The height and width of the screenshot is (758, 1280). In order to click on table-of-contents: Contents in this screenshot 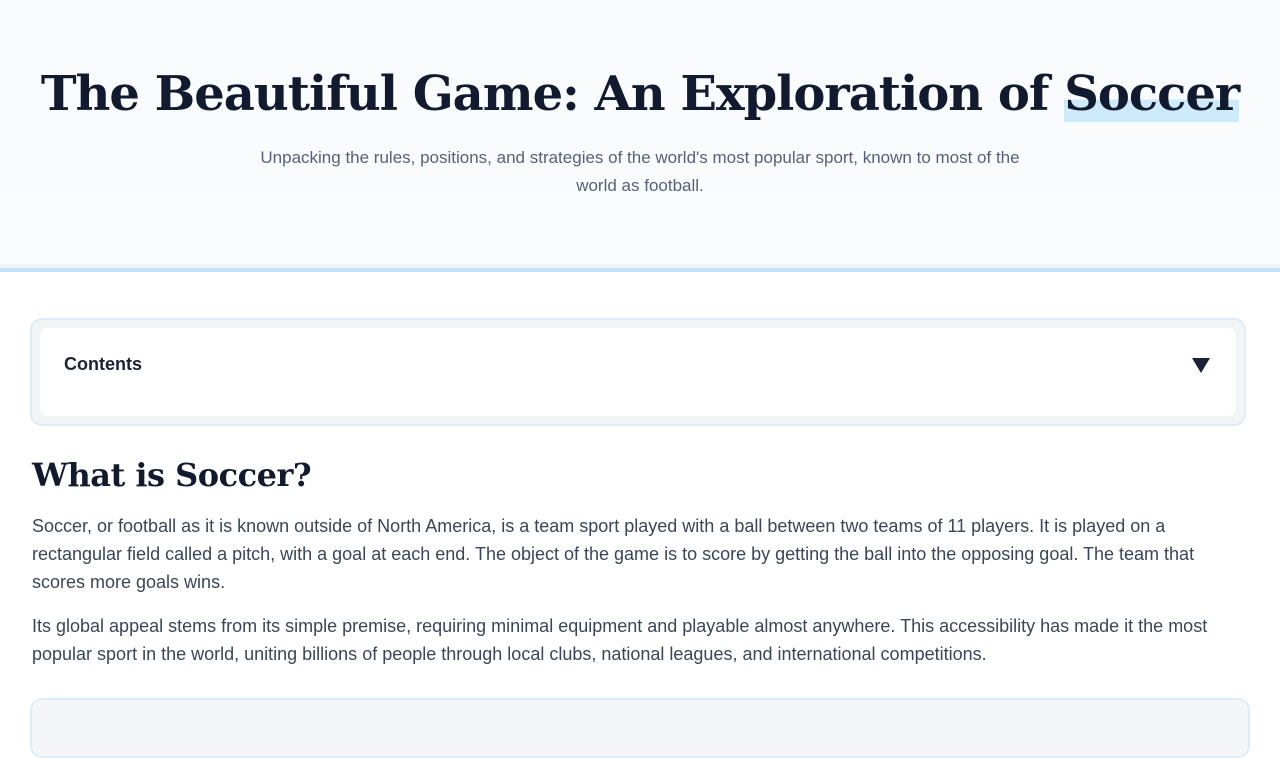, I will do `click(638, 372)`.